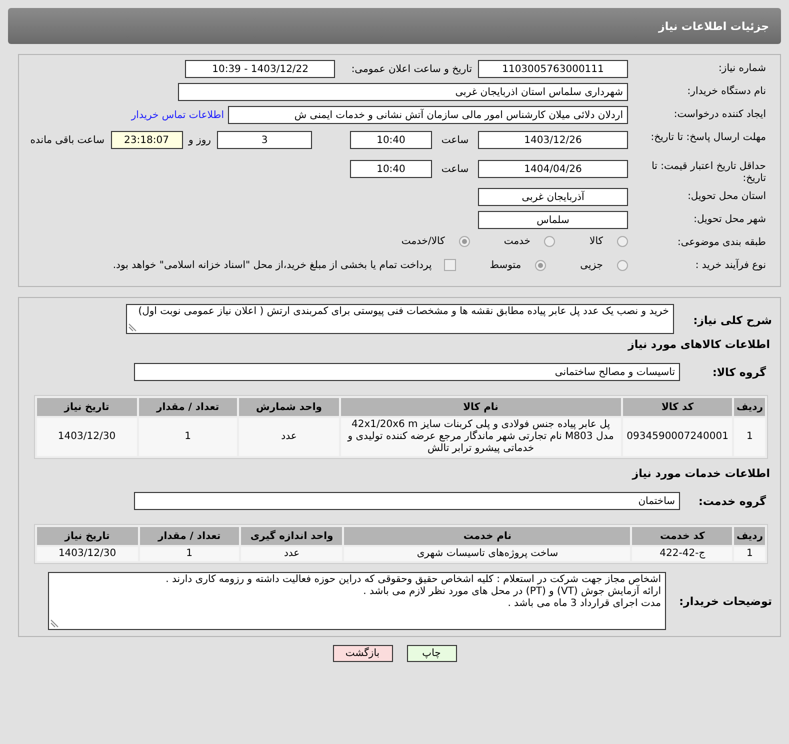  What do you see at coordinates (199, 140) in the screenshot?
I see `field-label: روز و` at bounding box center [199, 140].